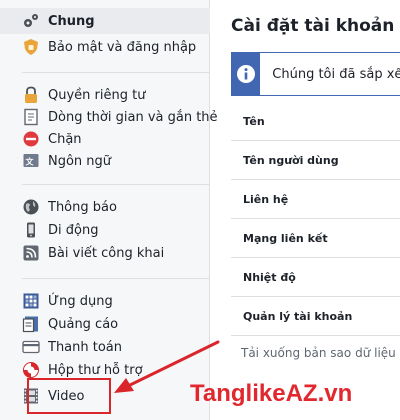 The image size is (400, 420). I want to click on annotation-arrow, so click(167, 366).